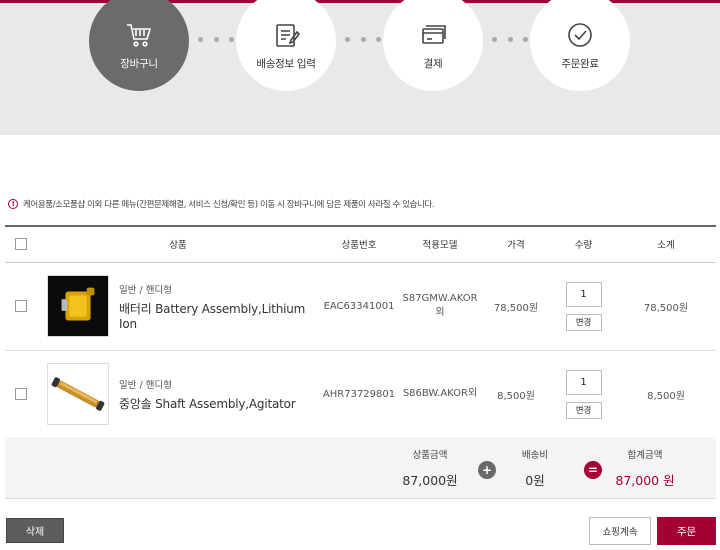 The image size is (720, 550). Describe the element at coordinates (430, 455) in the screenshot. I see `product-amount-label: 상품금액` at that location.